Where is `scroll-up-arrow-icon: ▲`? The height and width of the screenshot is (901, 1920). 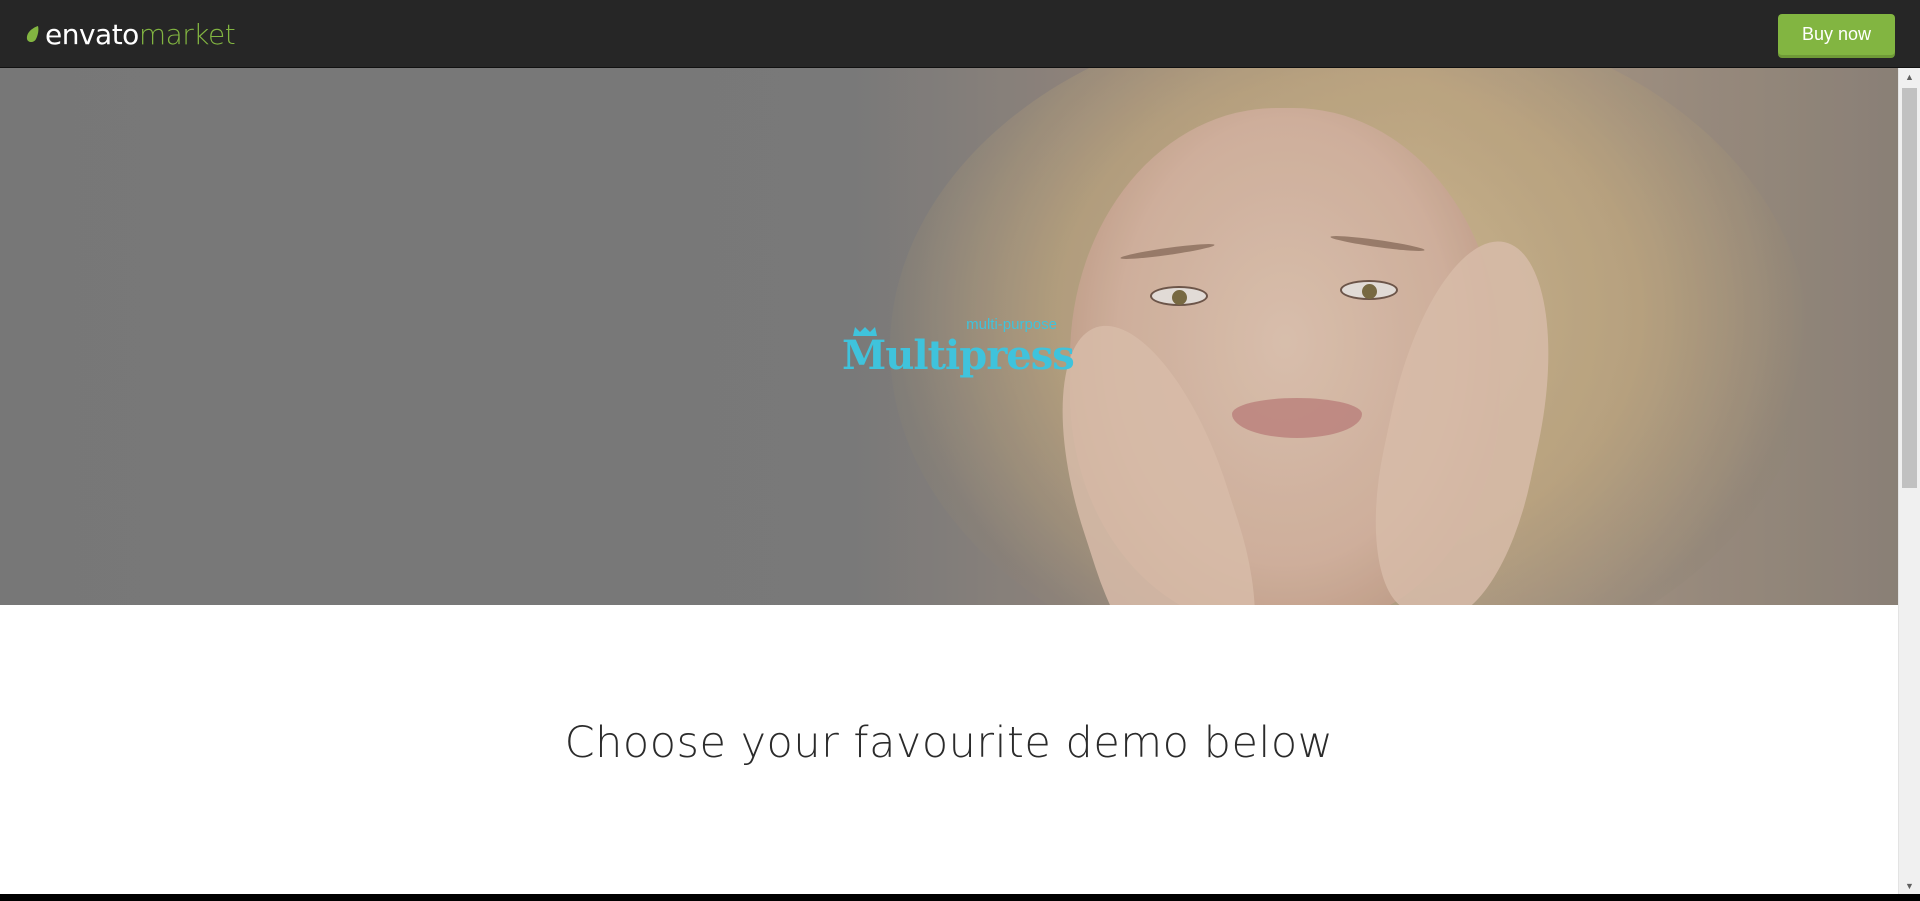
scroll-up-arrow-icon: ▲ is located at coordinates (1909, 76).